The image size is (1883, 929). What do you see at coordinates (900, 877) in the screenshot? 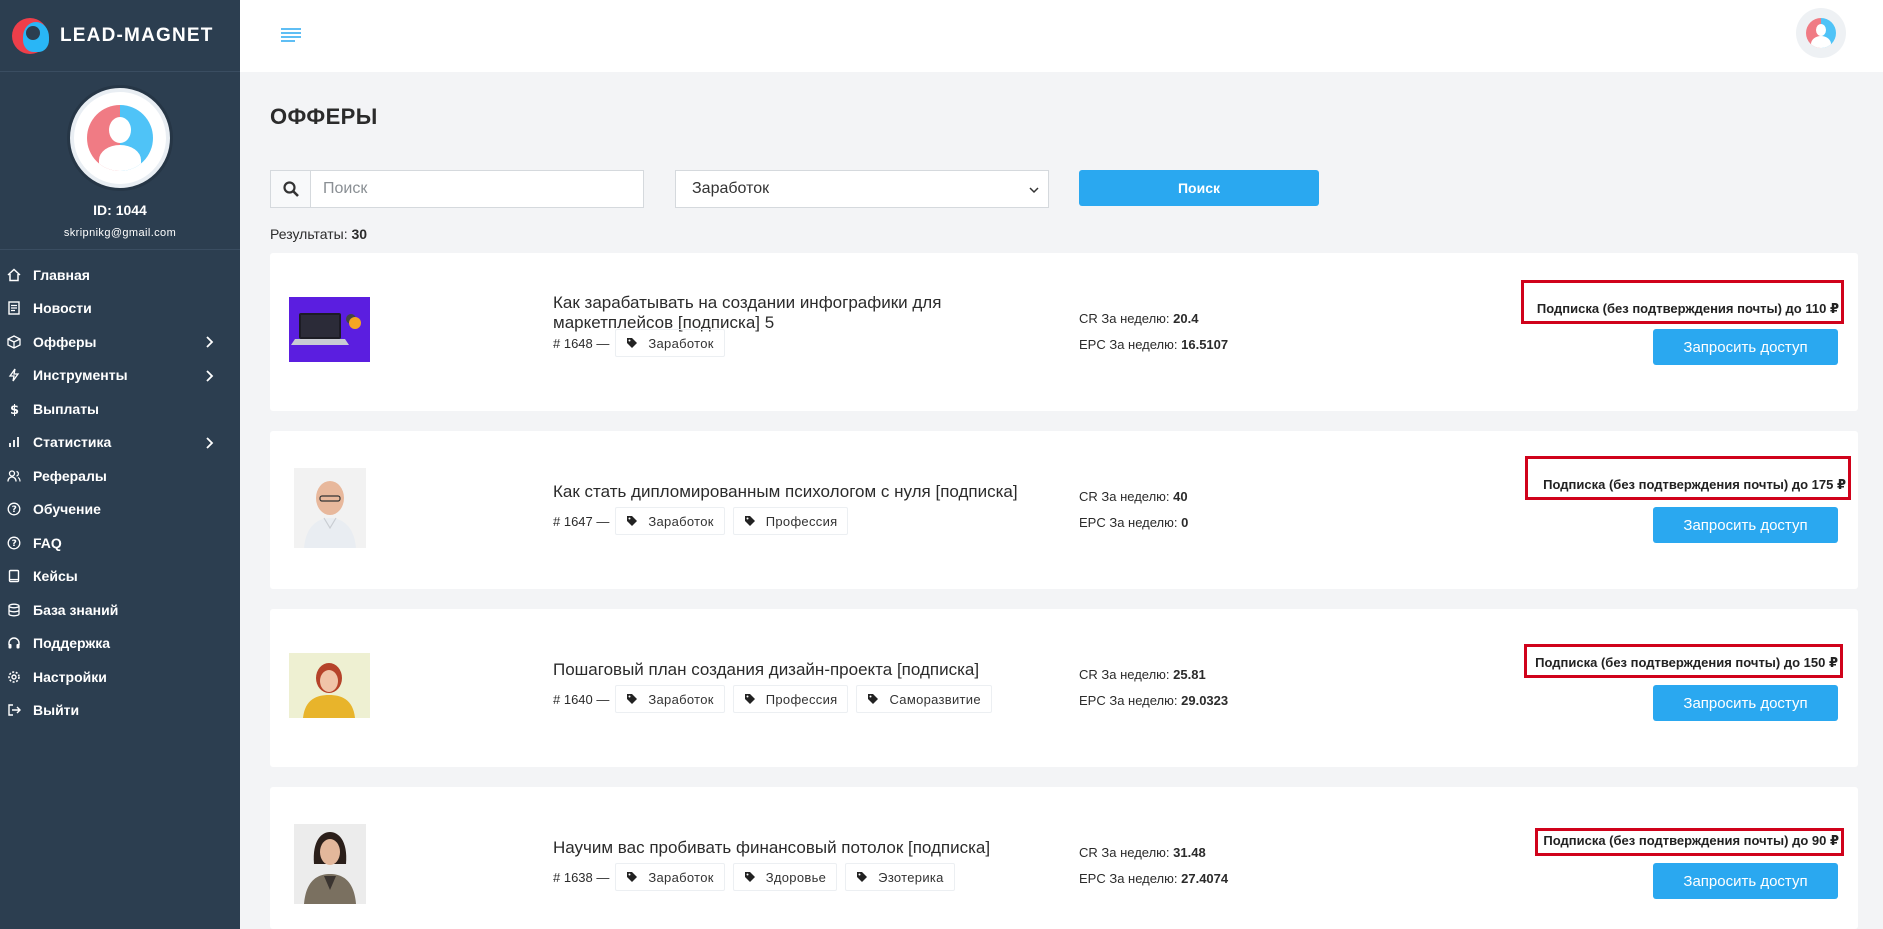
I see `offer-tag: Эзотерика` at bounding box center [900, 877].